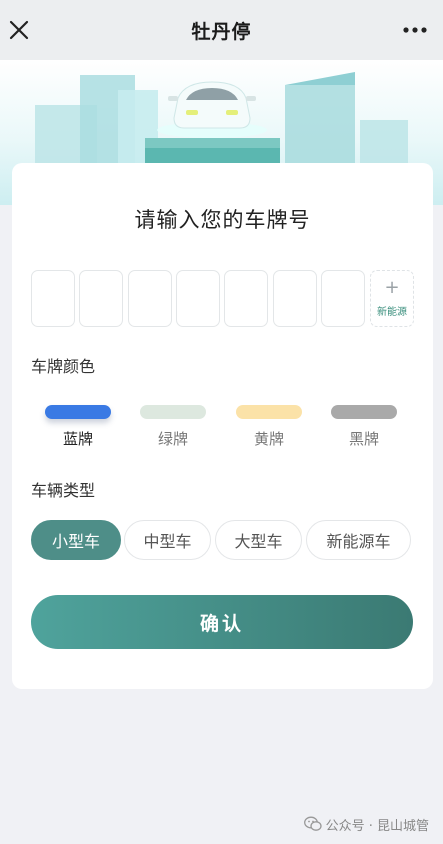  I want to click on plate-color-blue: 蓝牌, so click(78, 428).